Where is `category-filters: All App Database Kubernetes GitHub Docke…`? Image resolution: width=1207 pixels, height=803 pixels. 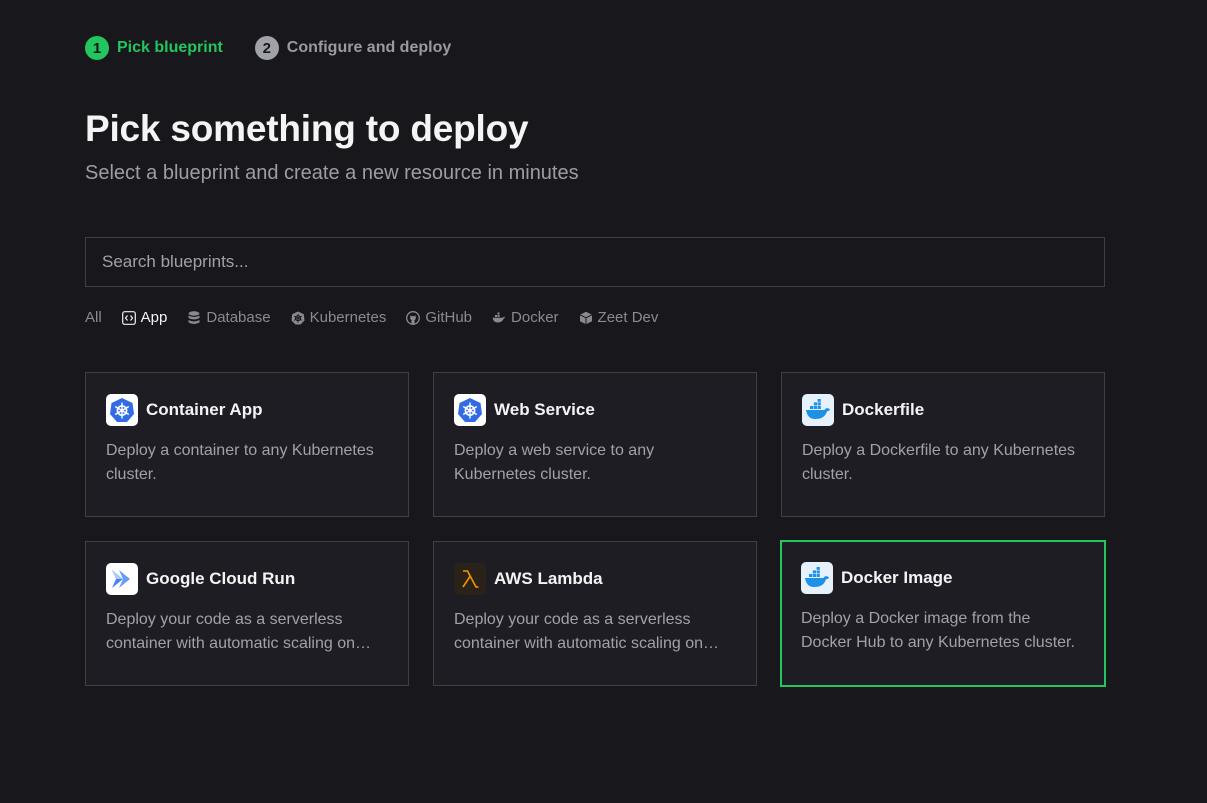 category-filters: All App Database Kubernetes GitHub Docke… is located at coordinates (371, 317).